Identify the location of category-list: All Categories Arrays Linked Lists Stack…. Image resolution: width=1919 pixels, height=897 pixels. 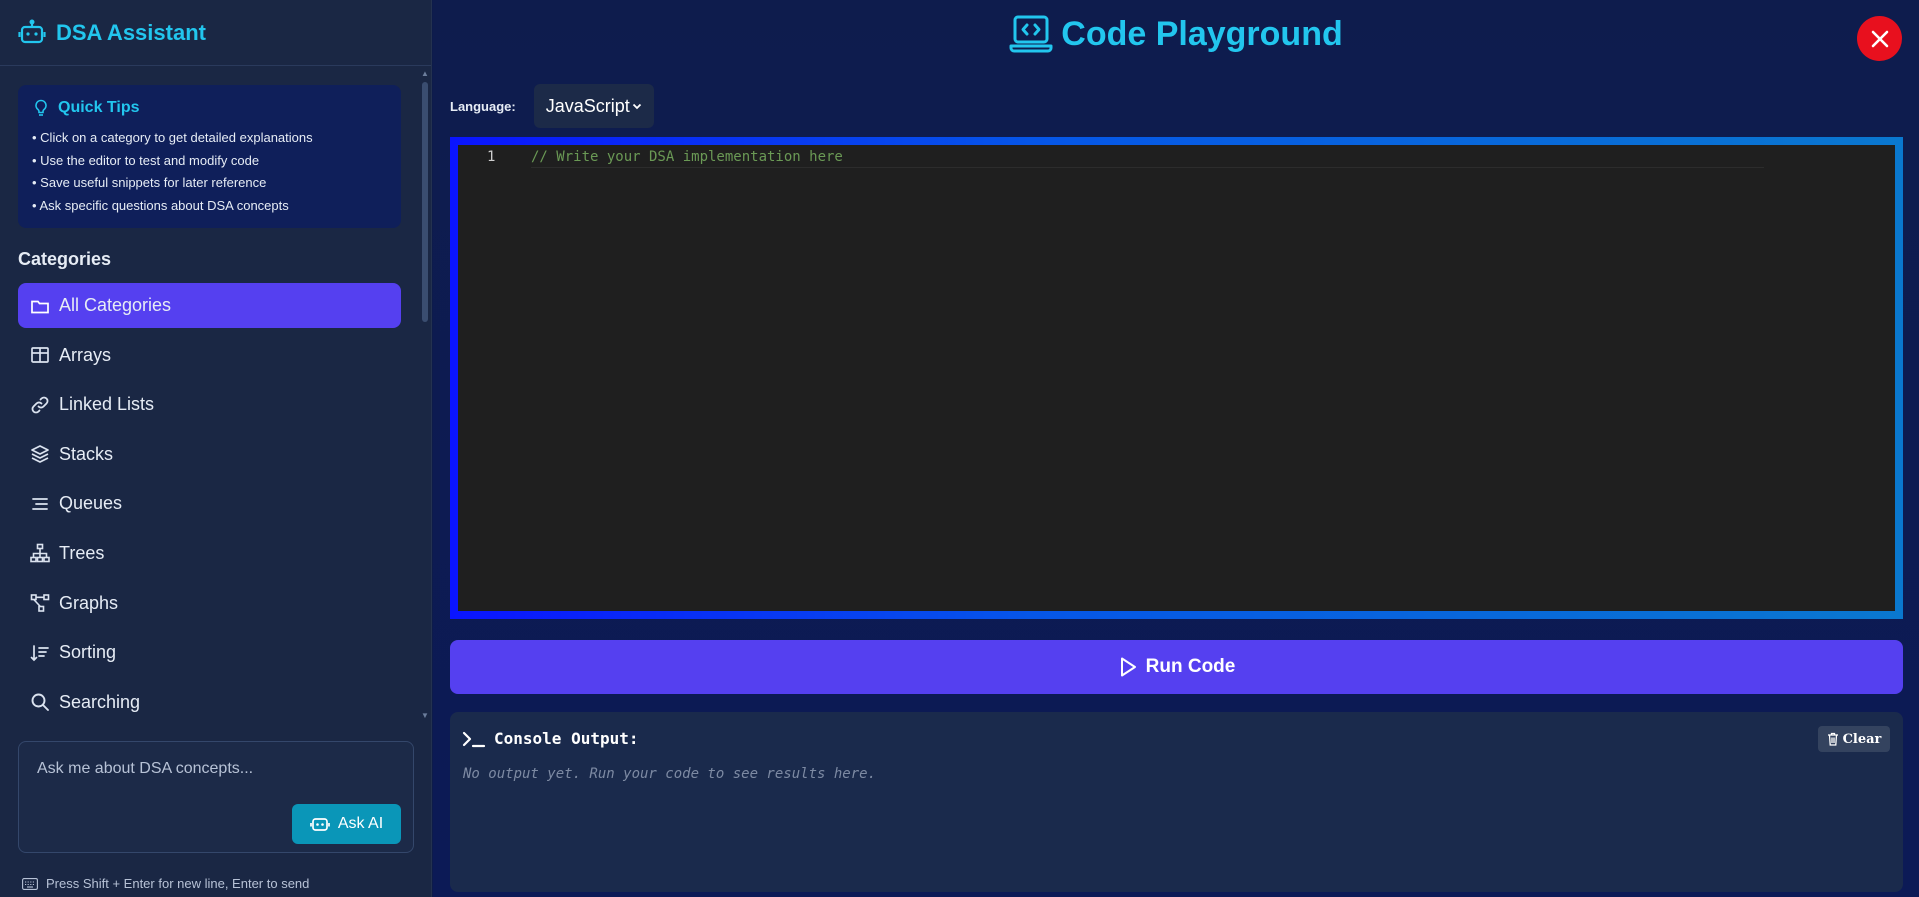
(209, 502).